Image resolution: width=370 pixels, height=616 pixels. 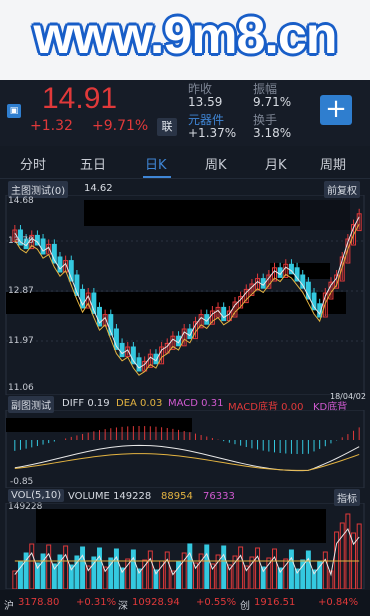 I want to click on sub-date: 18/04/02, so click(x=348, y=396).